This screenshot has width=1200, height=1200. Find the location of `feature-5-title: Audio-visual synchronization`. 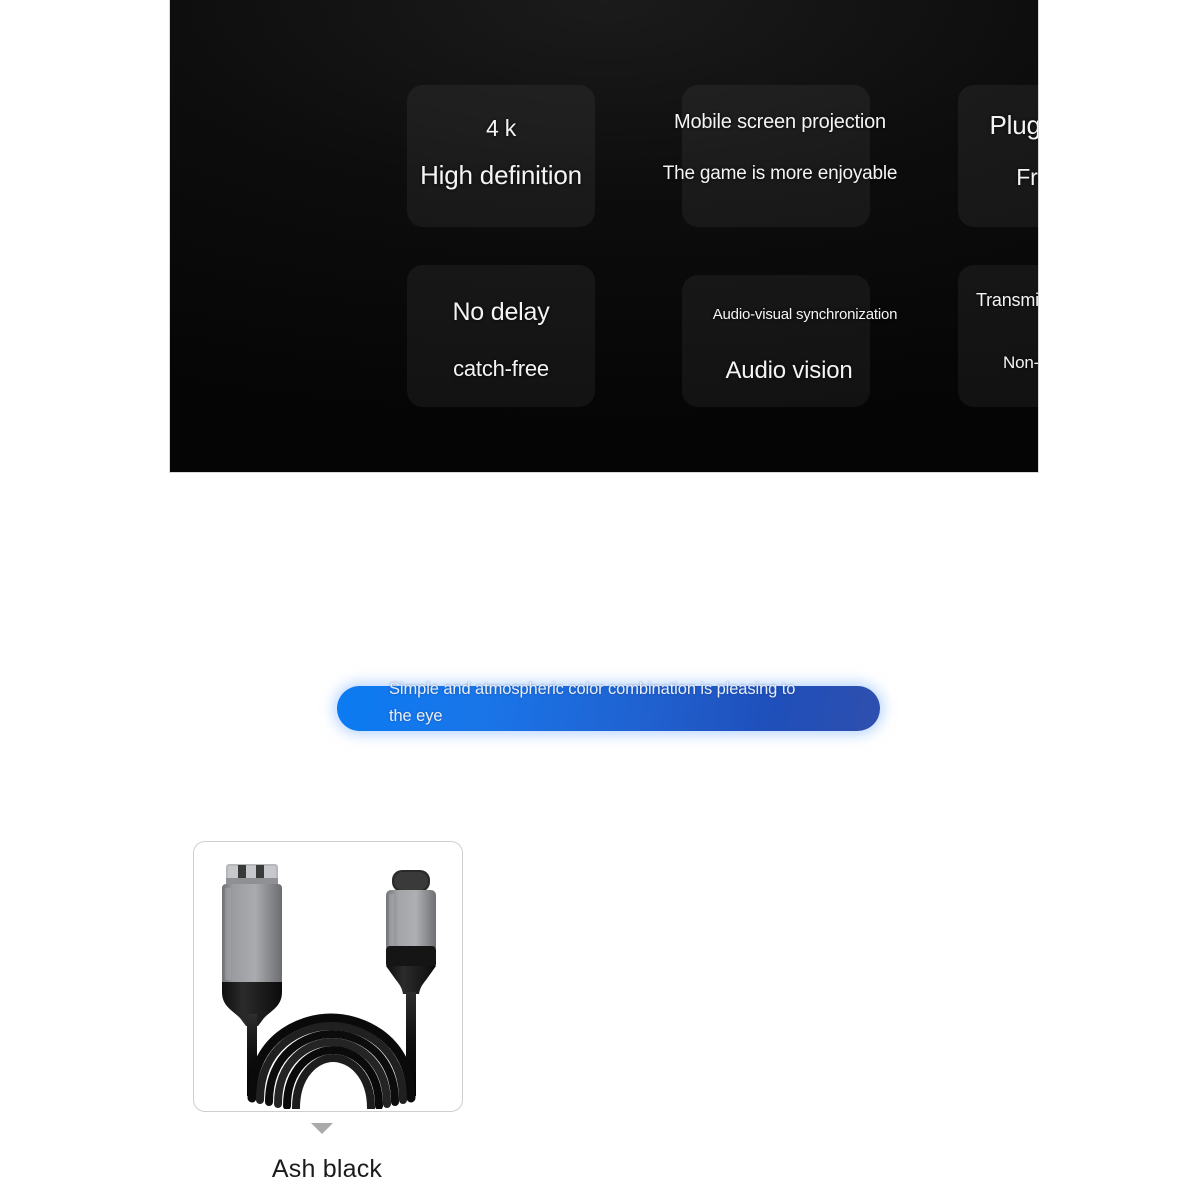

feature-5-title: Audio-visual synchronization is located at coordinates (805, 314).